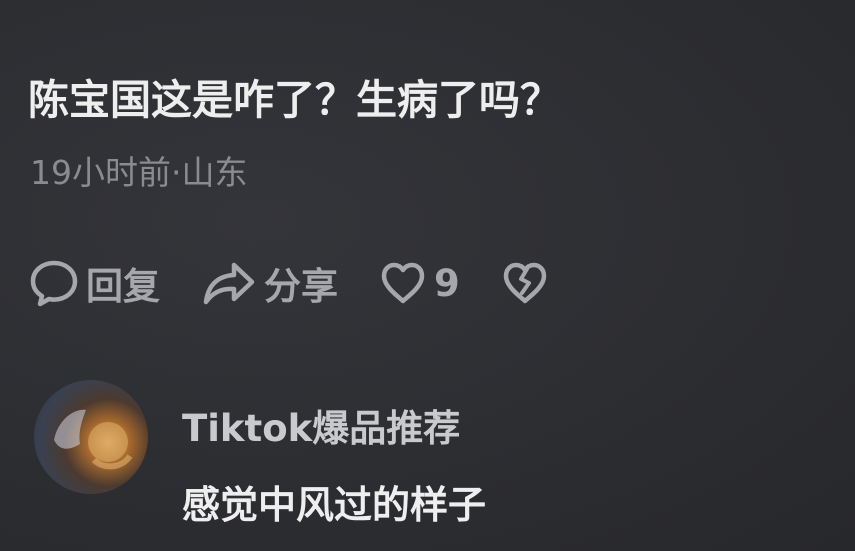 The image size is (855, 551). What do you see at coordinates (123, 286) in the screenshot?
I see `reply-label: 回复` at bounding box center [123, 286].